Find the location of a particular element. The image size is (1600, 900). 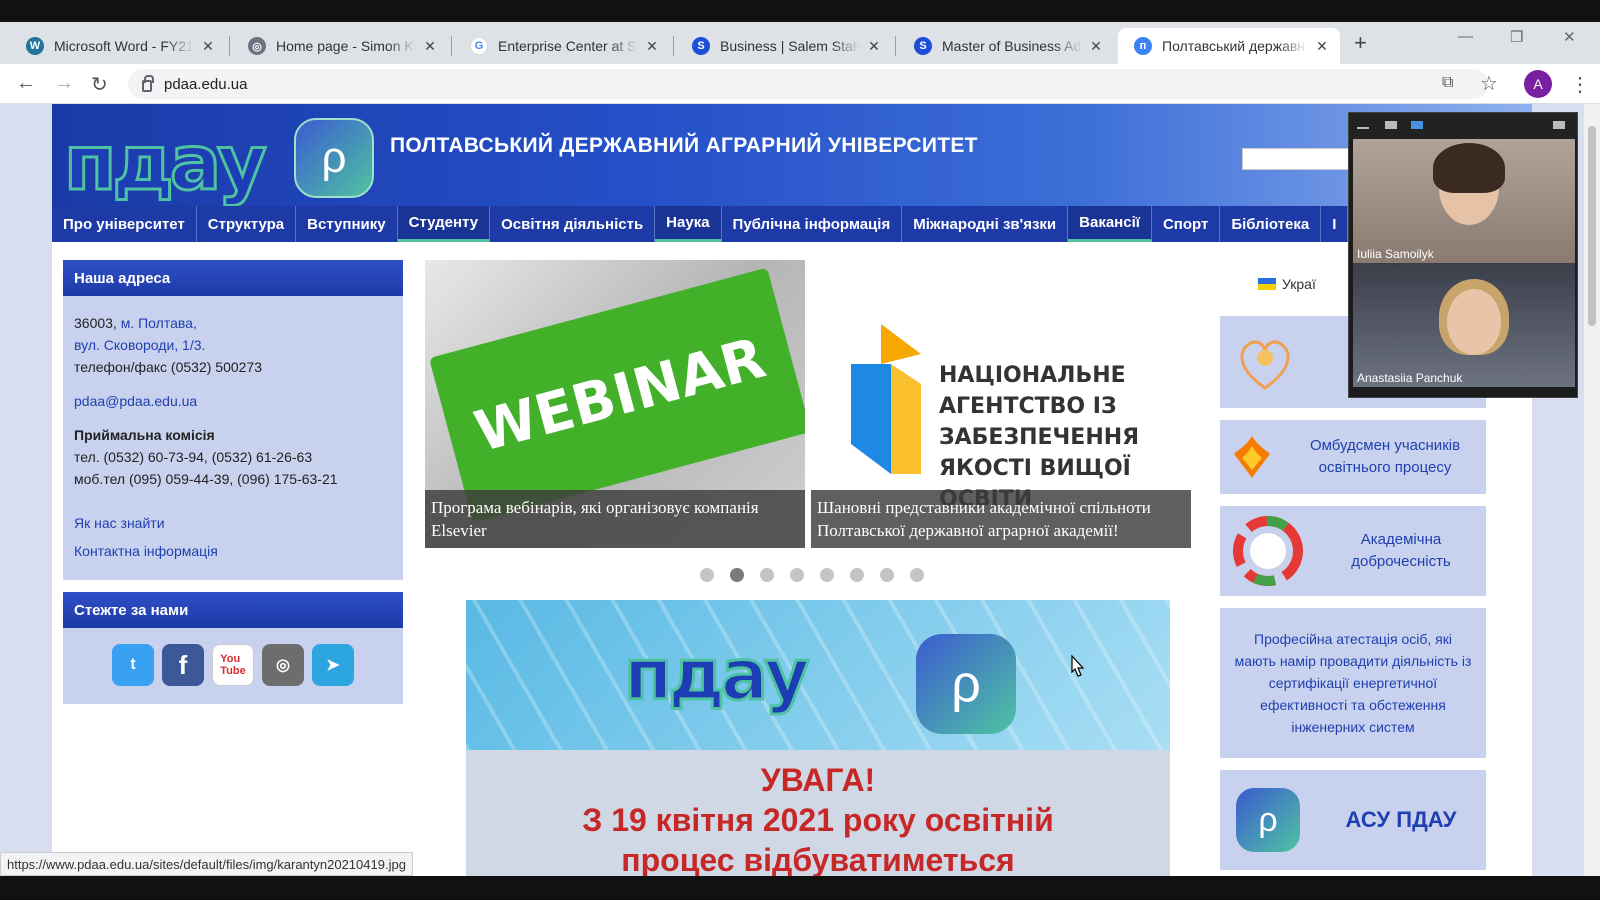

participant-hair is located at coordinates (1469, 168).